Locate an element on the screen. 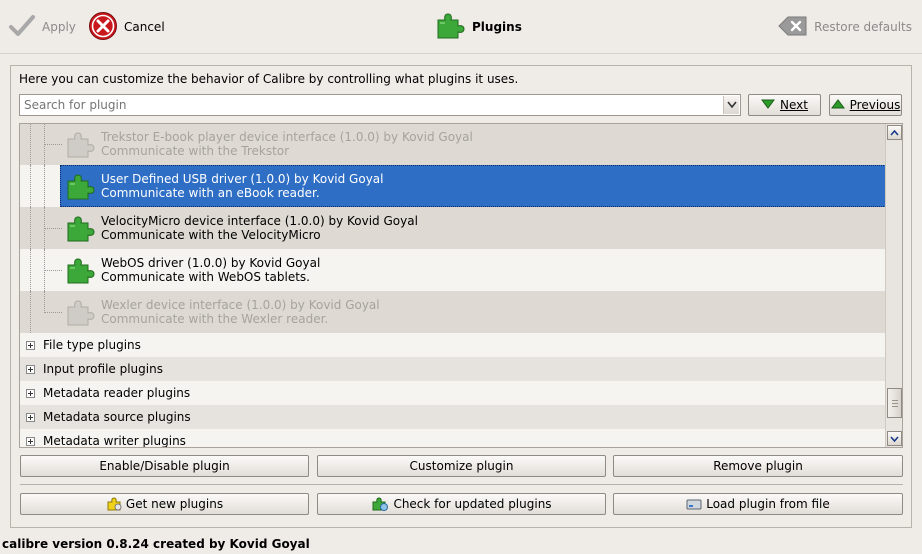  enable-disable-label: Enable/Disable plugin is located at coordinates (164, 466).